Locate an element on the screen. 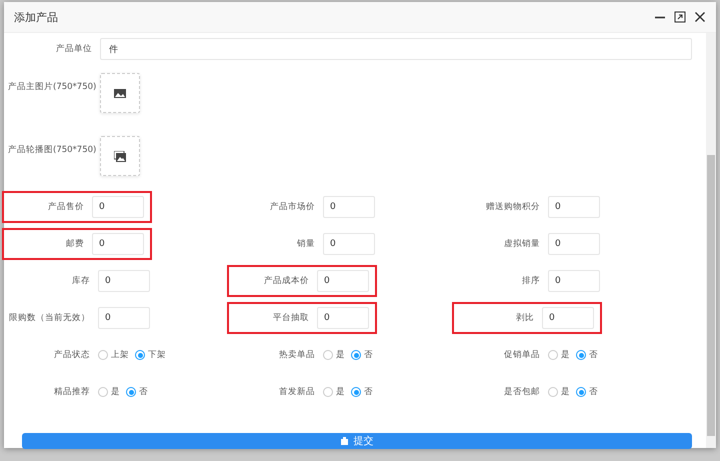 The height and width of the screenshot is (461, 720). field-label: 产品单位 is located at coordinates (73, 49).